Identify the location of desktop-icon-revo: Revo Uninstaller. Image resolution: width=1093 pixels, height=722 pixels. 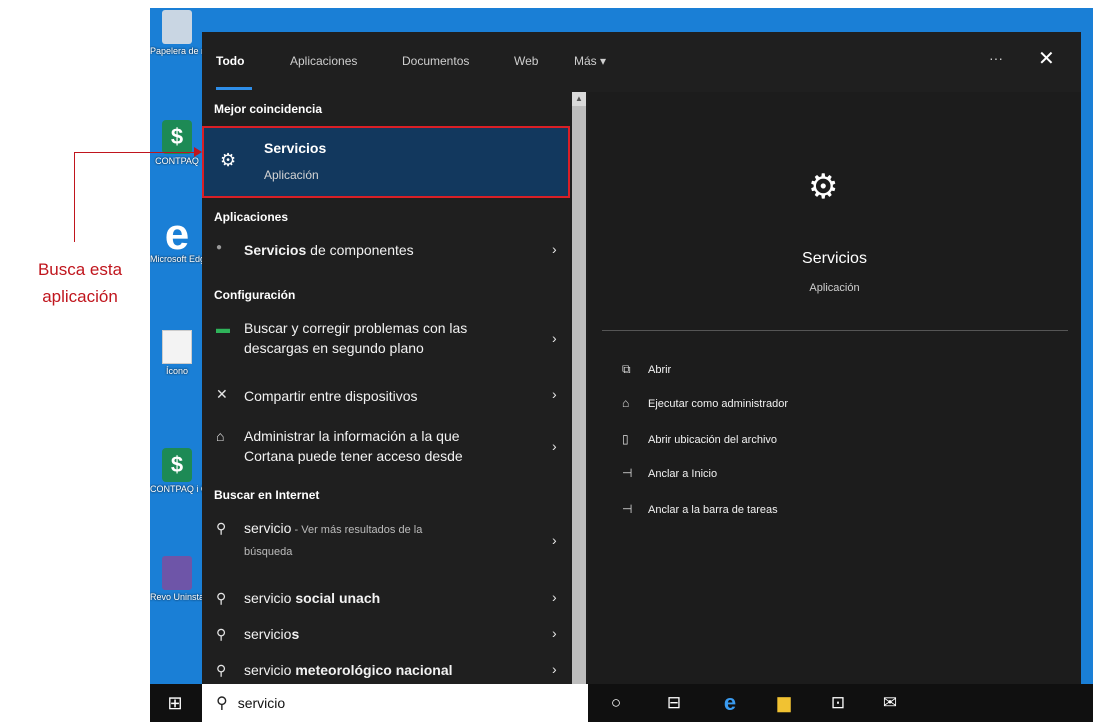
(177, 579).